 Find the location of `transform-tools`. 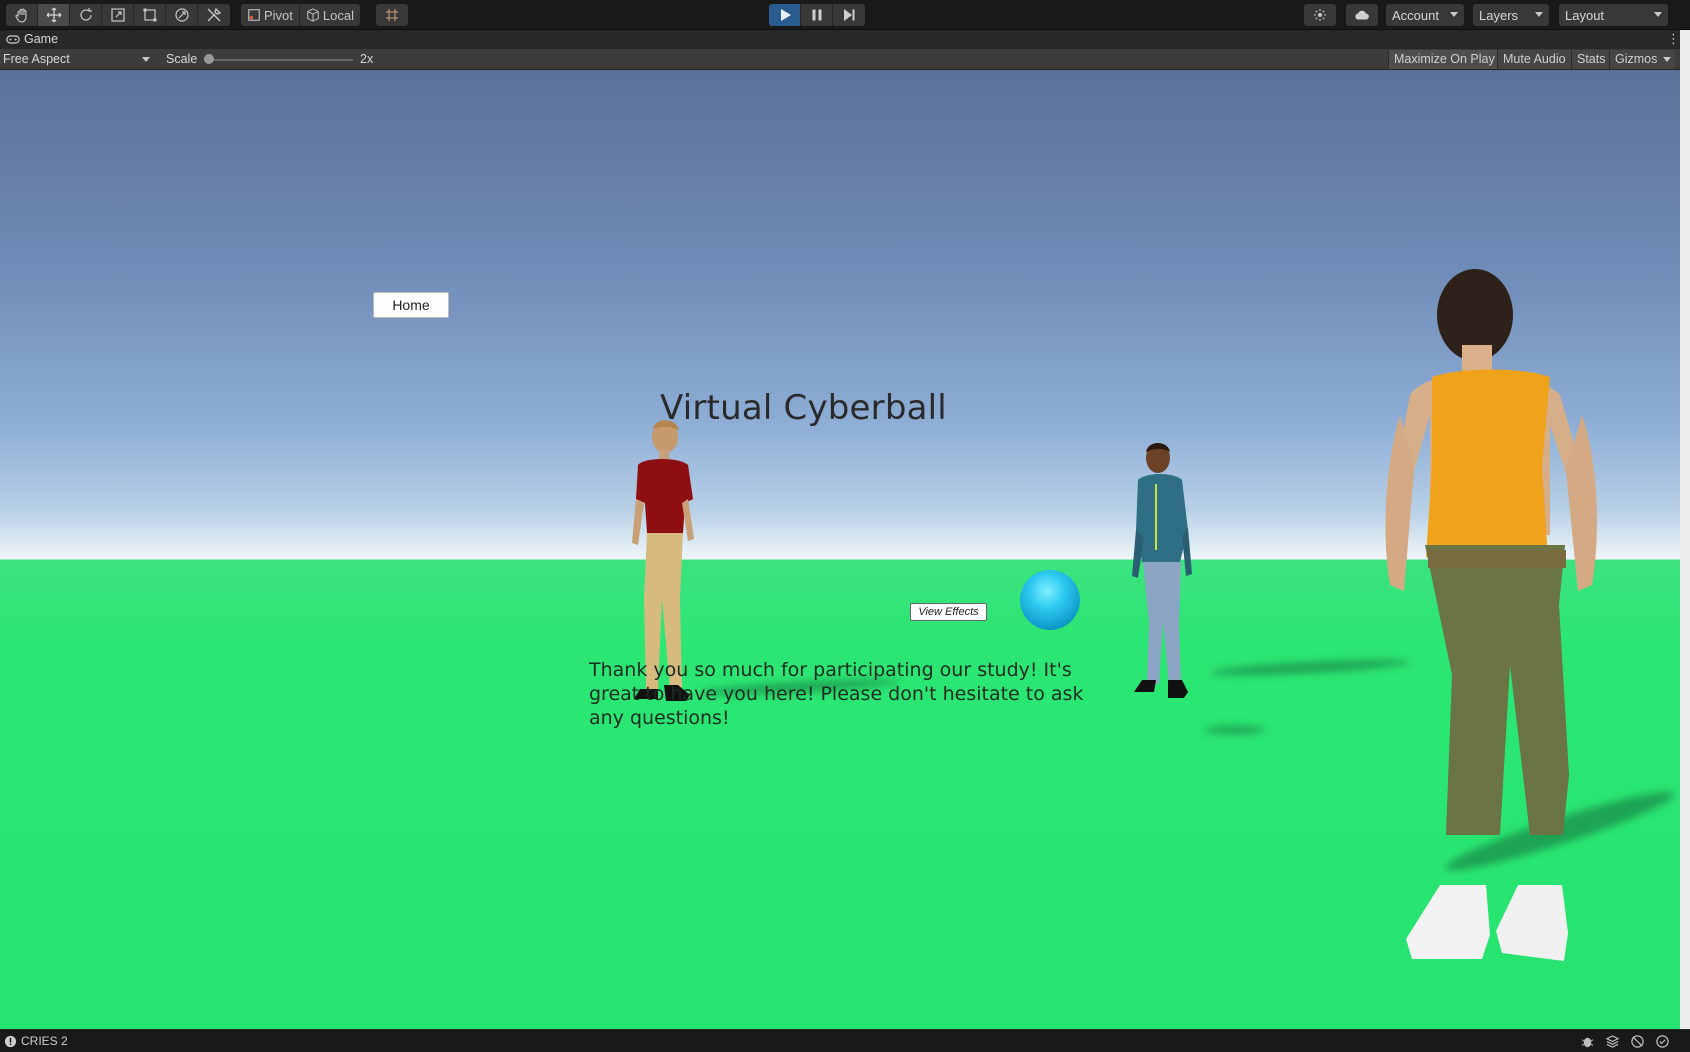

transform-tools is located at coordinates (118, 15).